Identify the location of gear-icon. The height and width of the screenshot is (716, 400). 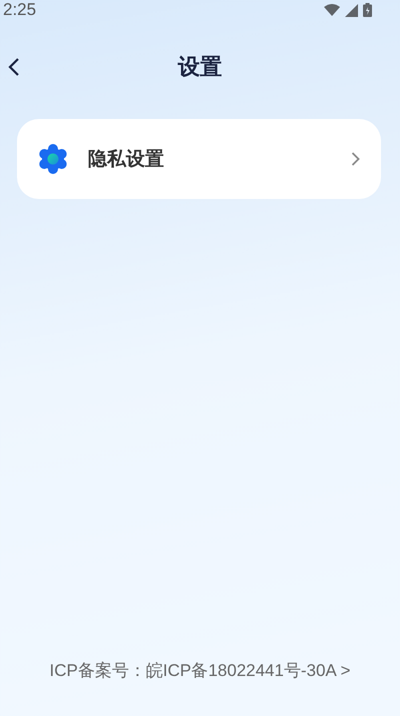
(53, 159).